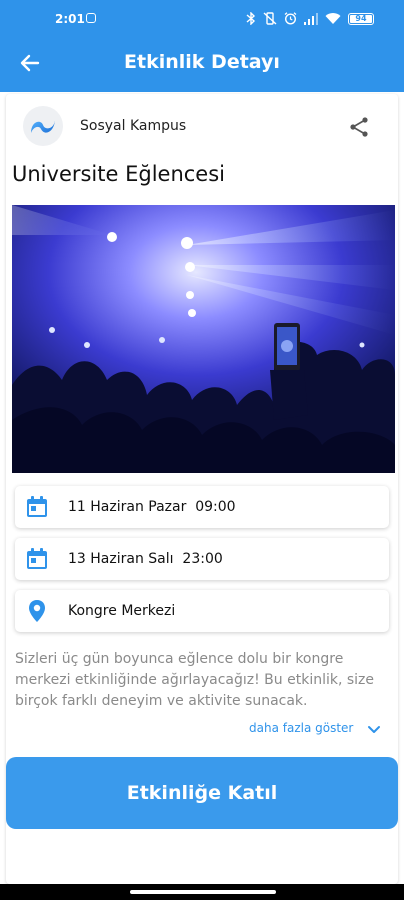 Image resolution: width=404 pixels, height=900 pixels. I want to click on vibrate-off-icon, so click(270, 18).